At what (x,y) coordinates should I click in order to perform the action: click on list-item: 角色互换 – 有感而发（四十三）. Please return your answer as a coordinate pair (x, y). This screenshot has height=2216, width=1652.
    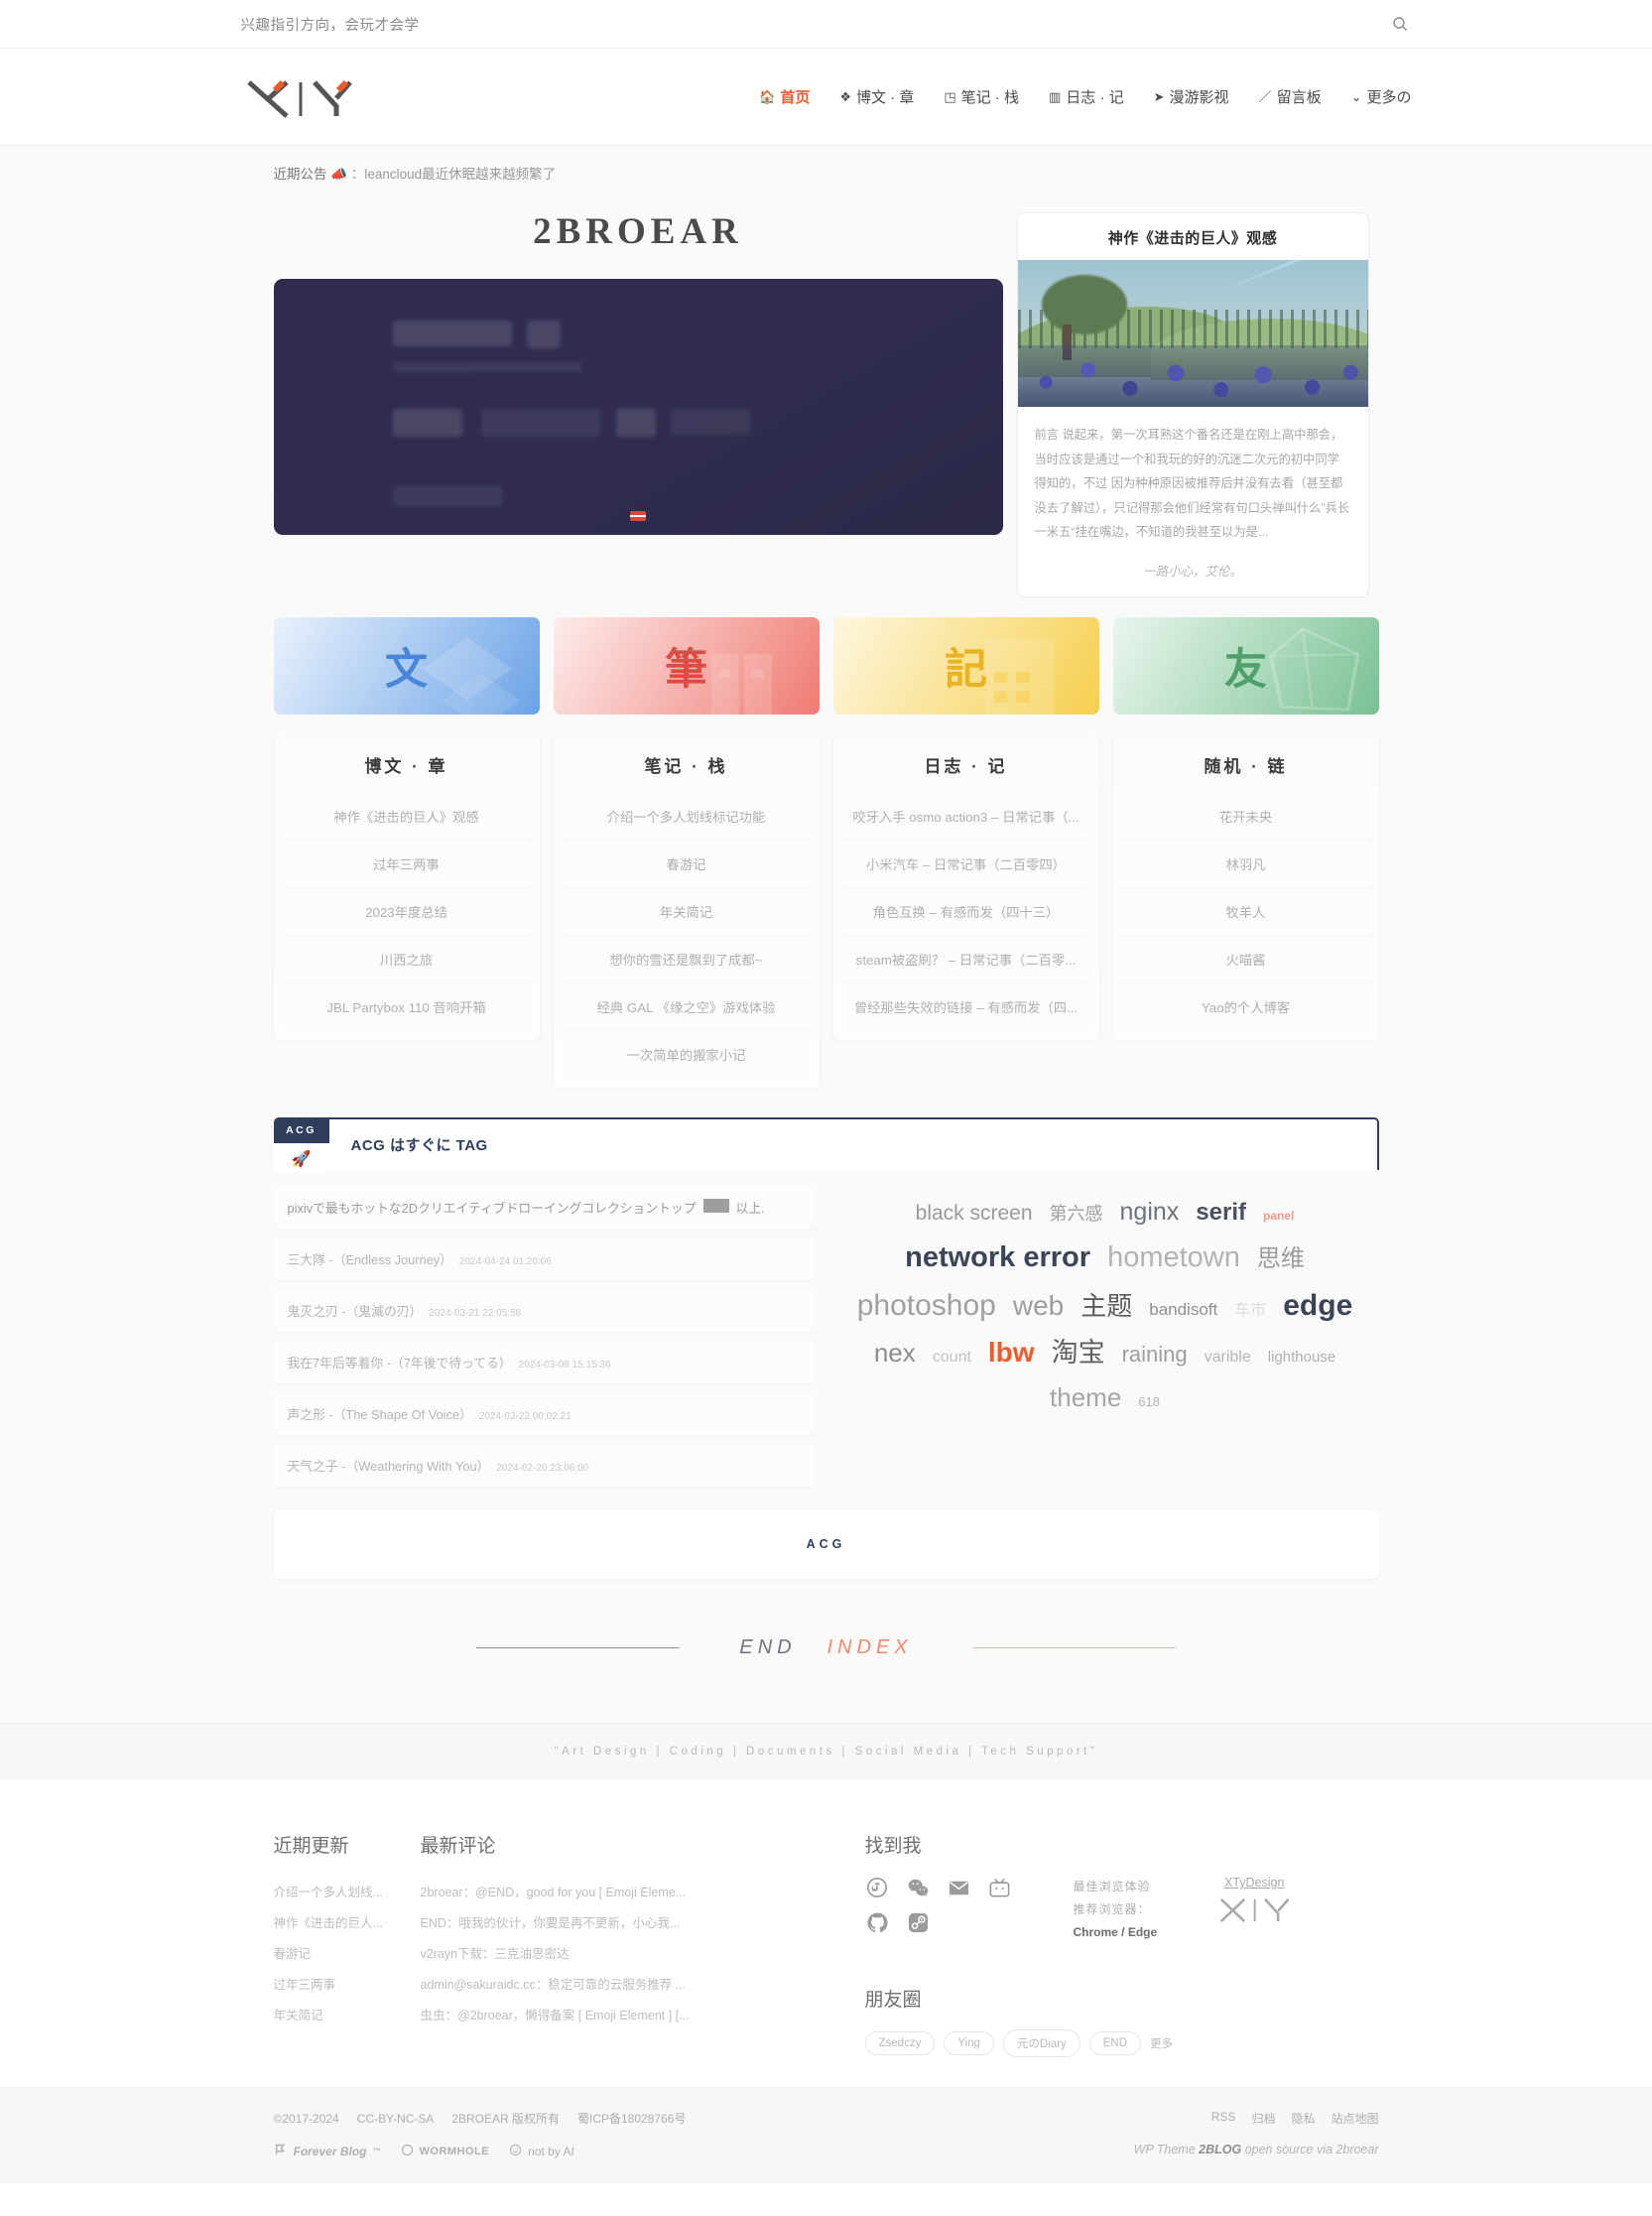
    Looking at the image, I should click on (965, 911).